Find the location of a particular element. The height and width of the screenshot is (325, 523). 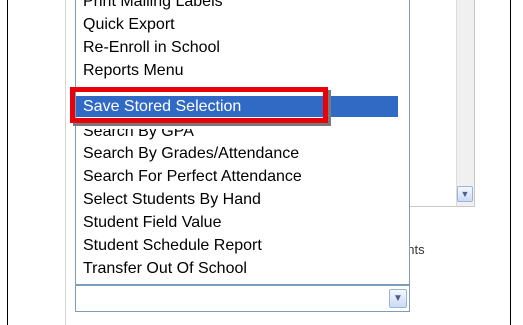

list-item: Student Schedule Report is located at coordinates (172, 245).